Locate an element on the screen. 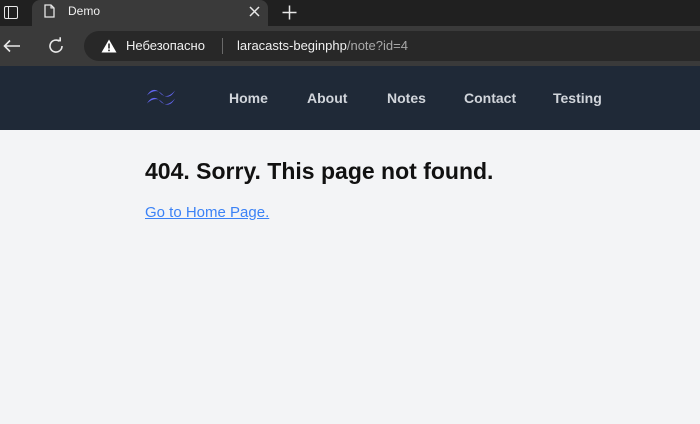 This screenshot has height=424, width=700. plus-icon is located at coordinates (289, 12).